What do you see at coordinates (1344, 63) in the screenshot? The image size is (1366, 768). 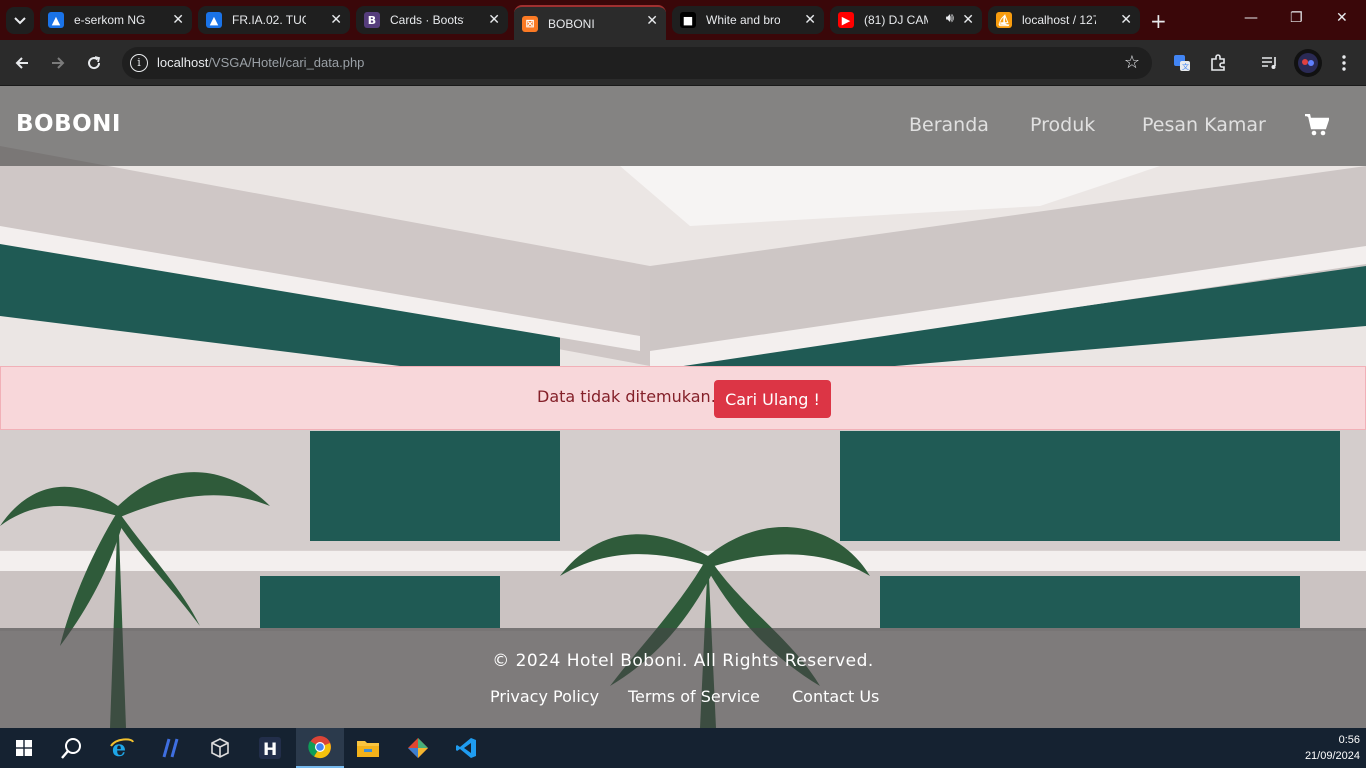 I see `more-menu-icon` at bounding box center [1344, 63].